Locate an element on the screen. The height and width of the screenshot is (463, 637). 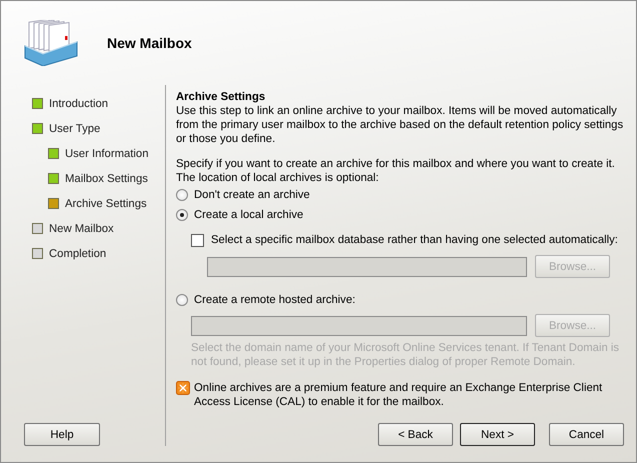
intro-text: Use this step to link an online archive to your mailbox. Items will be moved automatically from the primary user mailbox to the archive based on the default retention policy settings or those you define. is located at coordinates (400, 125).